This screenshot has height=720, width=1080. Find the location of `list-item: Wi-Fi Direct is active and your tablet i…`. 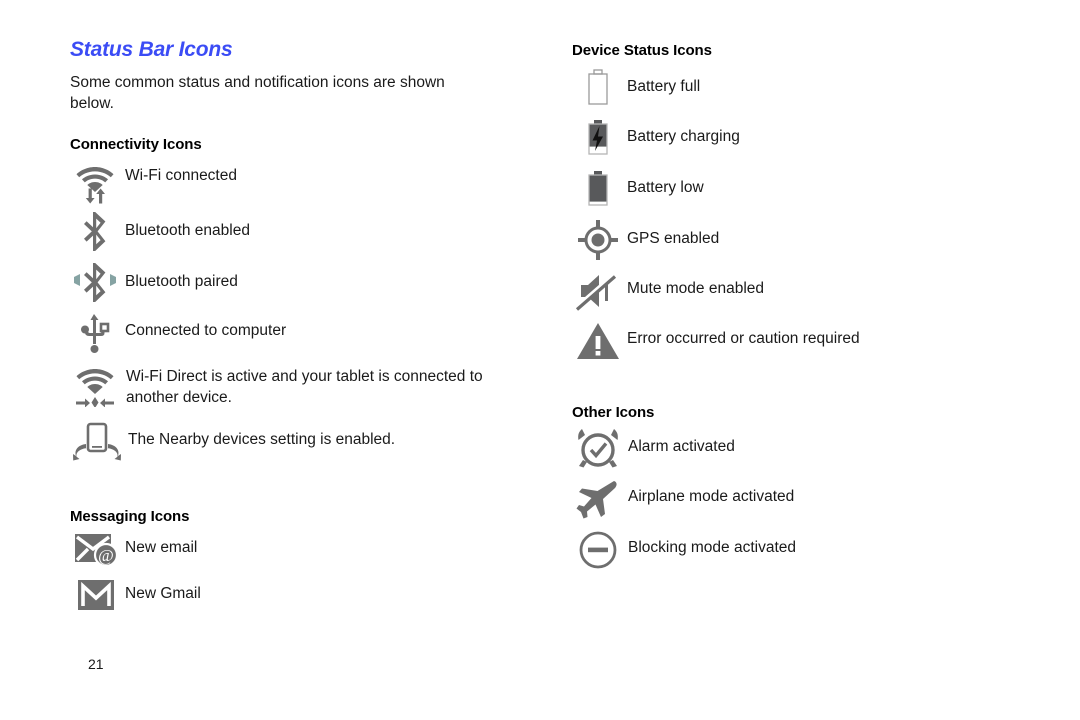

list-item: Wi-Fi Direct is active and your tablet i… is located at coordinates (298, 386).